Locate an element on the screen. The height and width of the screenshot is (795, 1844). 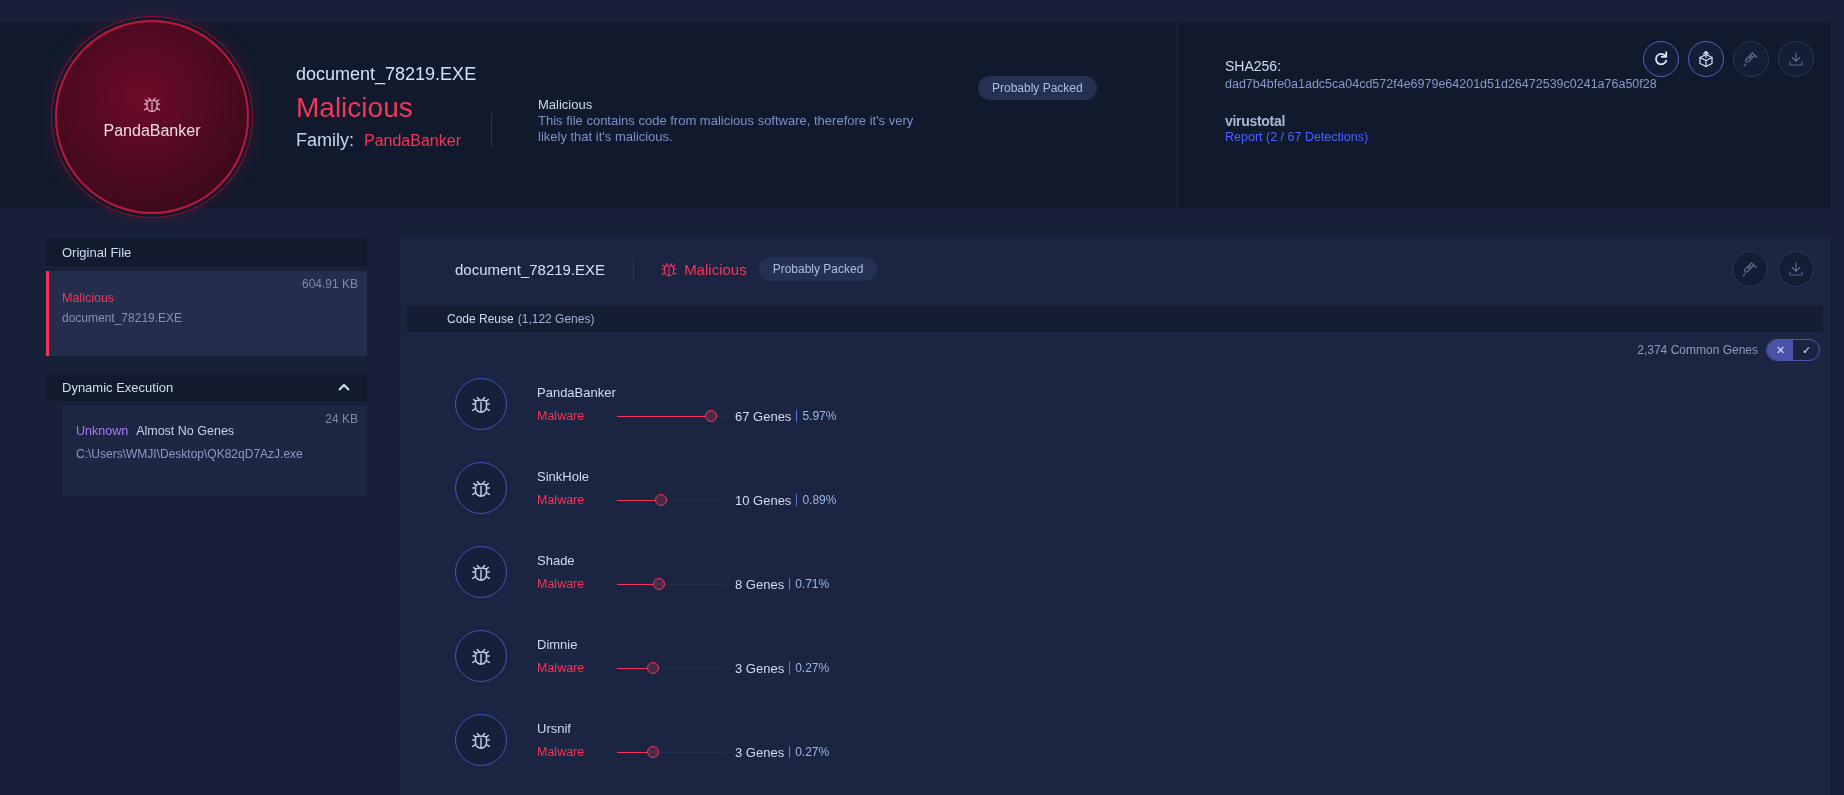
description-title: Malicious is located at coordinates (566, 104).